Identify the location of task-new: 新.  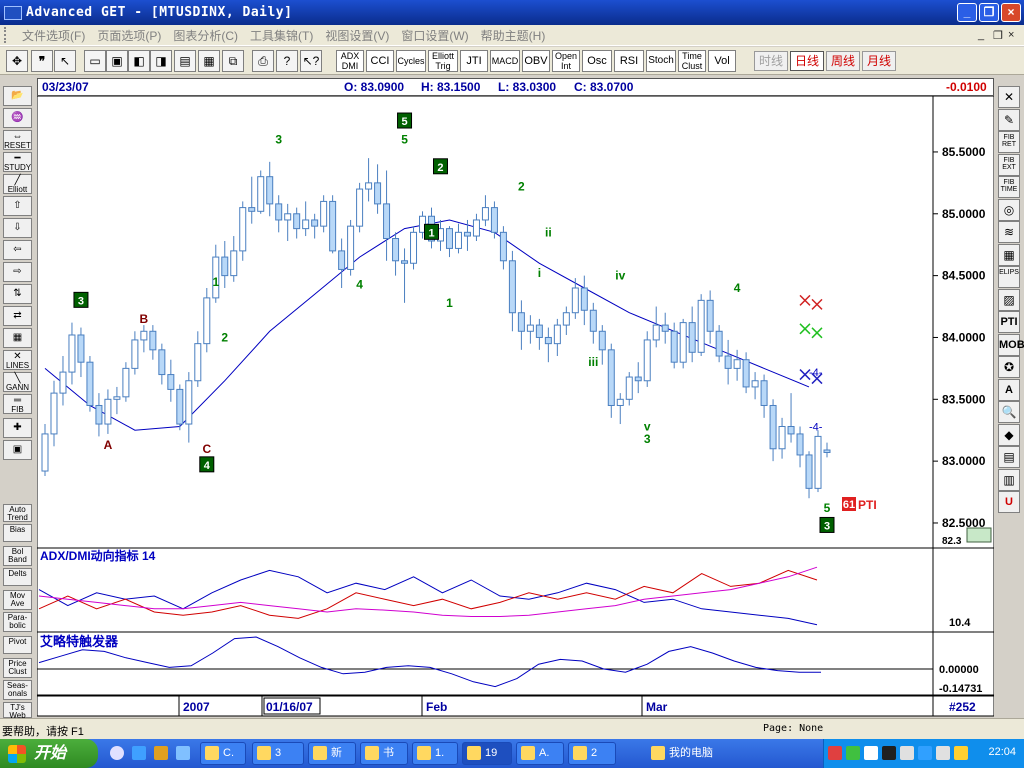
(332, 753).